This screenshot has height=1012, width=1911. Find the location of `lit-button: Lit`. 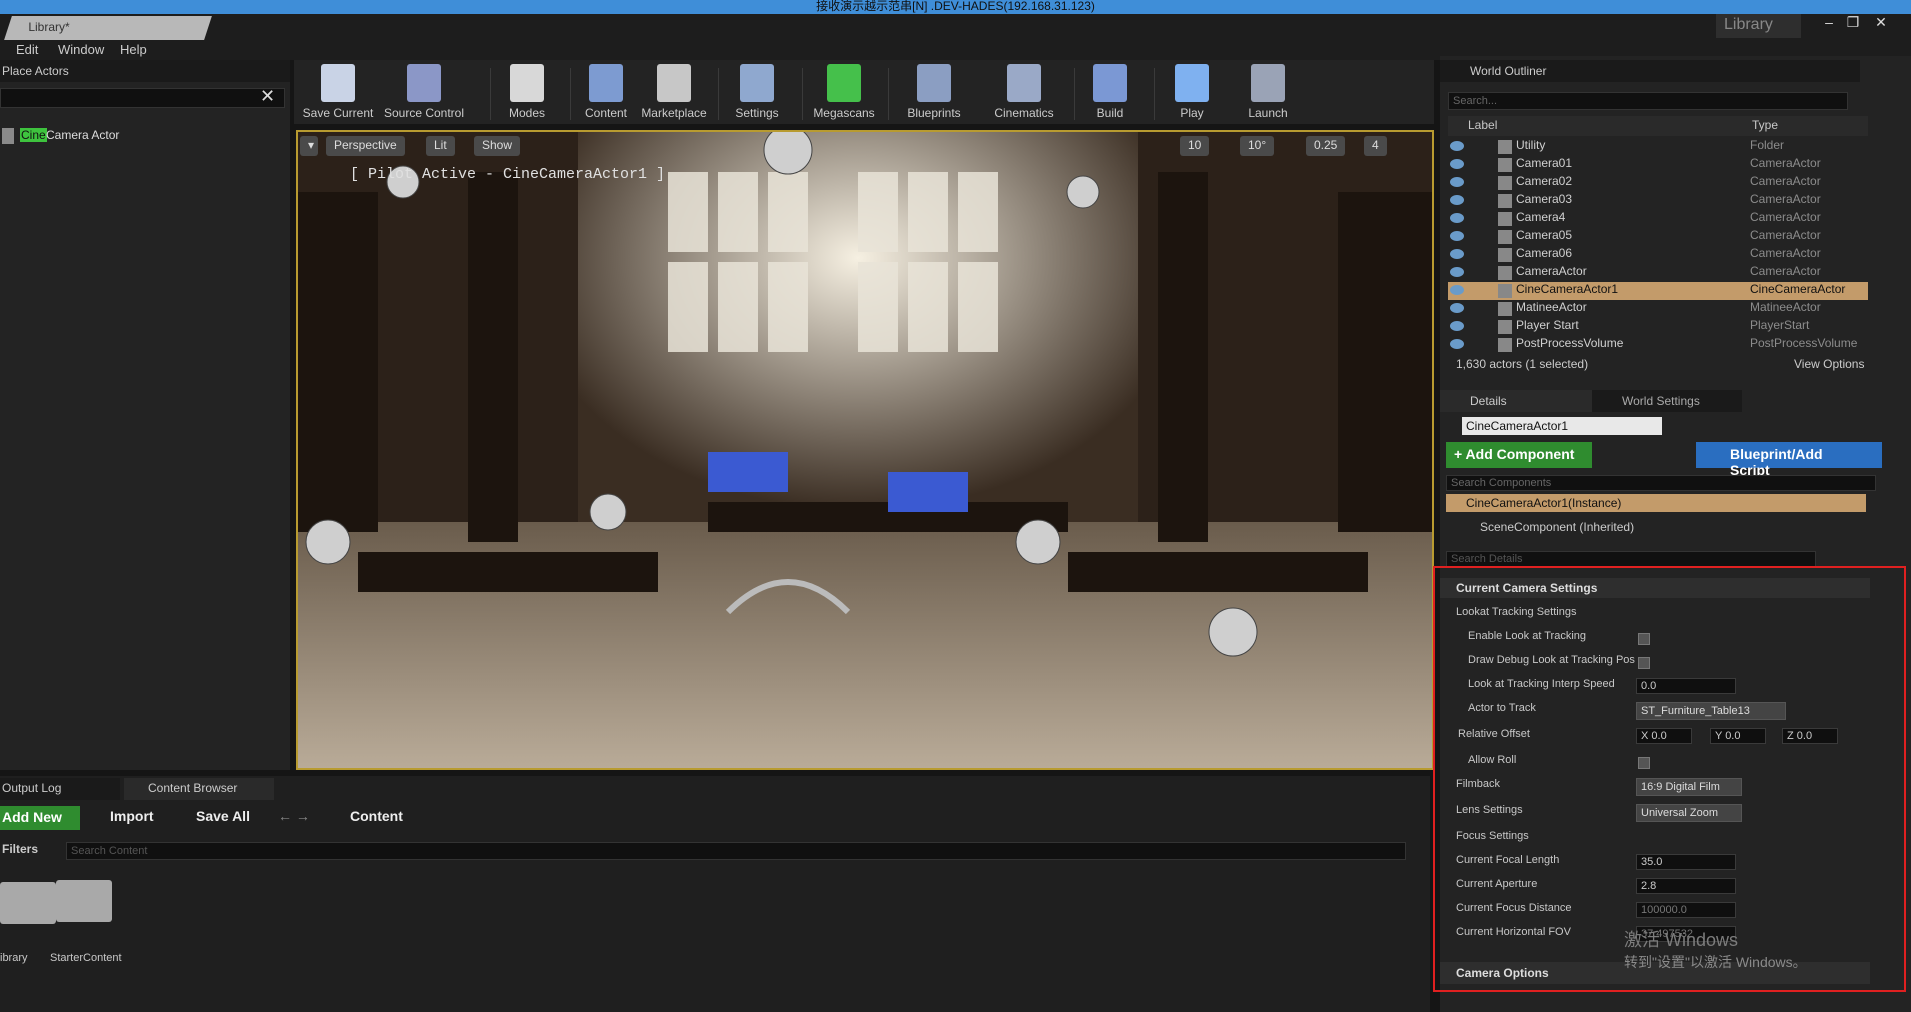

lit-button: Lit is located at coordinates (440, 146).